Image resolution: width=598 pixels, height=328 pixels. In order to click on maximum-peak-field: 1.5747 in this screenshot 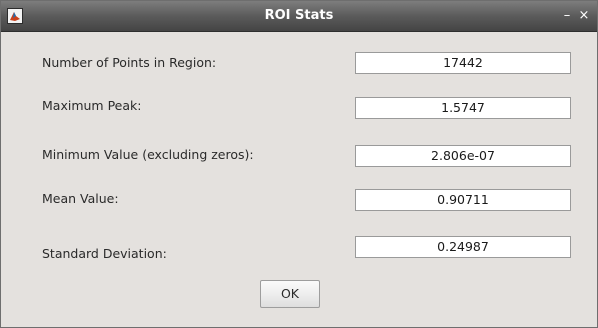, I will do `click(463, 108)`.